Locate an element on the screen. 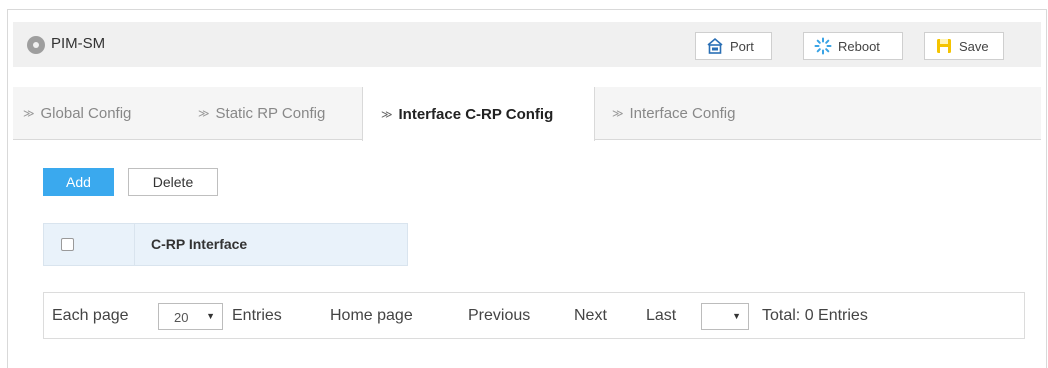  home-page-link: Home page is located at coordinates (371, 316).